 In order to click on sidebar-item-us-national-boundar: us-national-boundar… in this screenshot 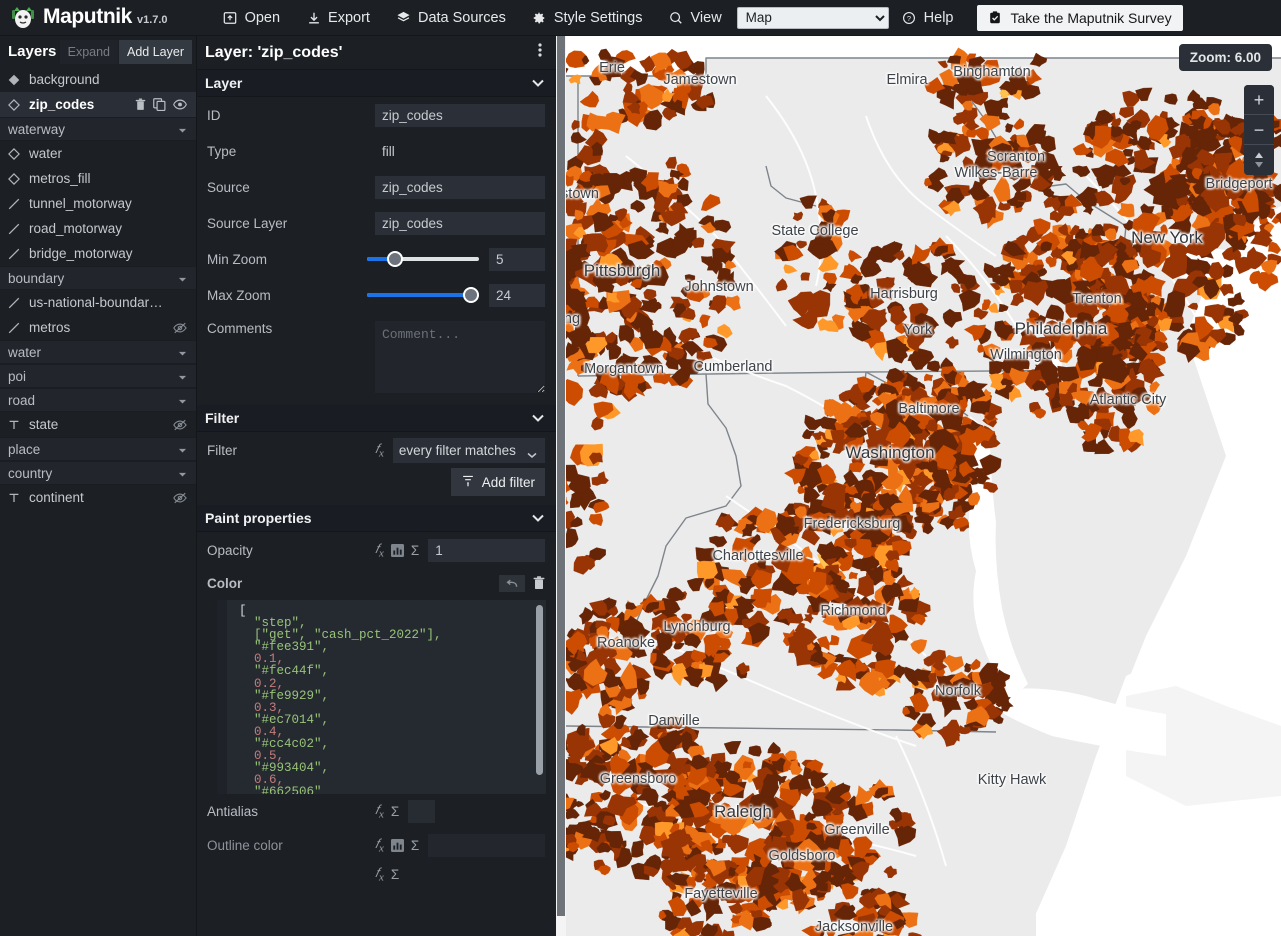, I will do `click(98, 302)`.